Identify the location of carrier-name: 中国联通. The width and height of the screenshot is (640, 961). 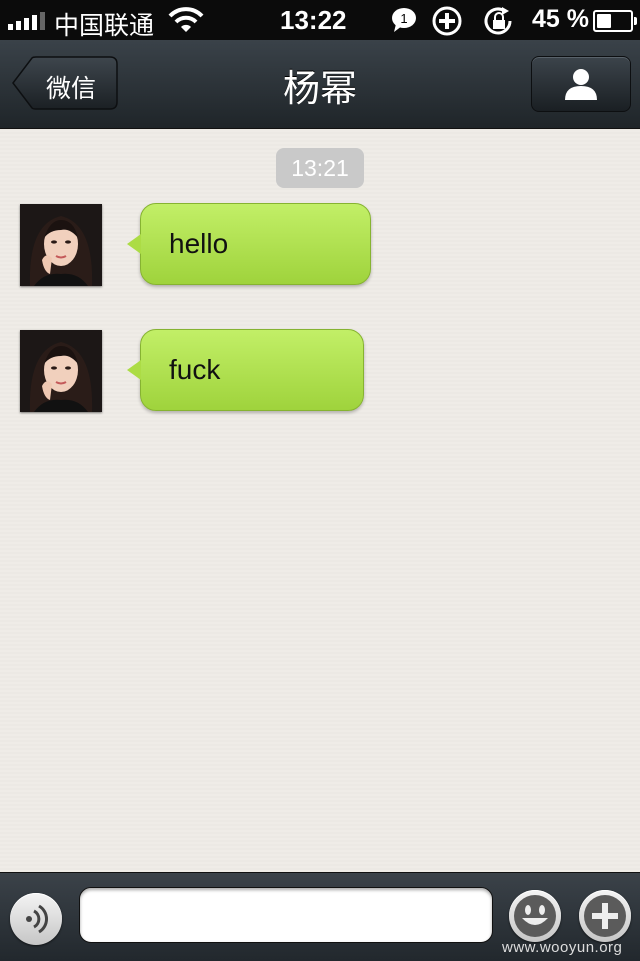
(104, 25).